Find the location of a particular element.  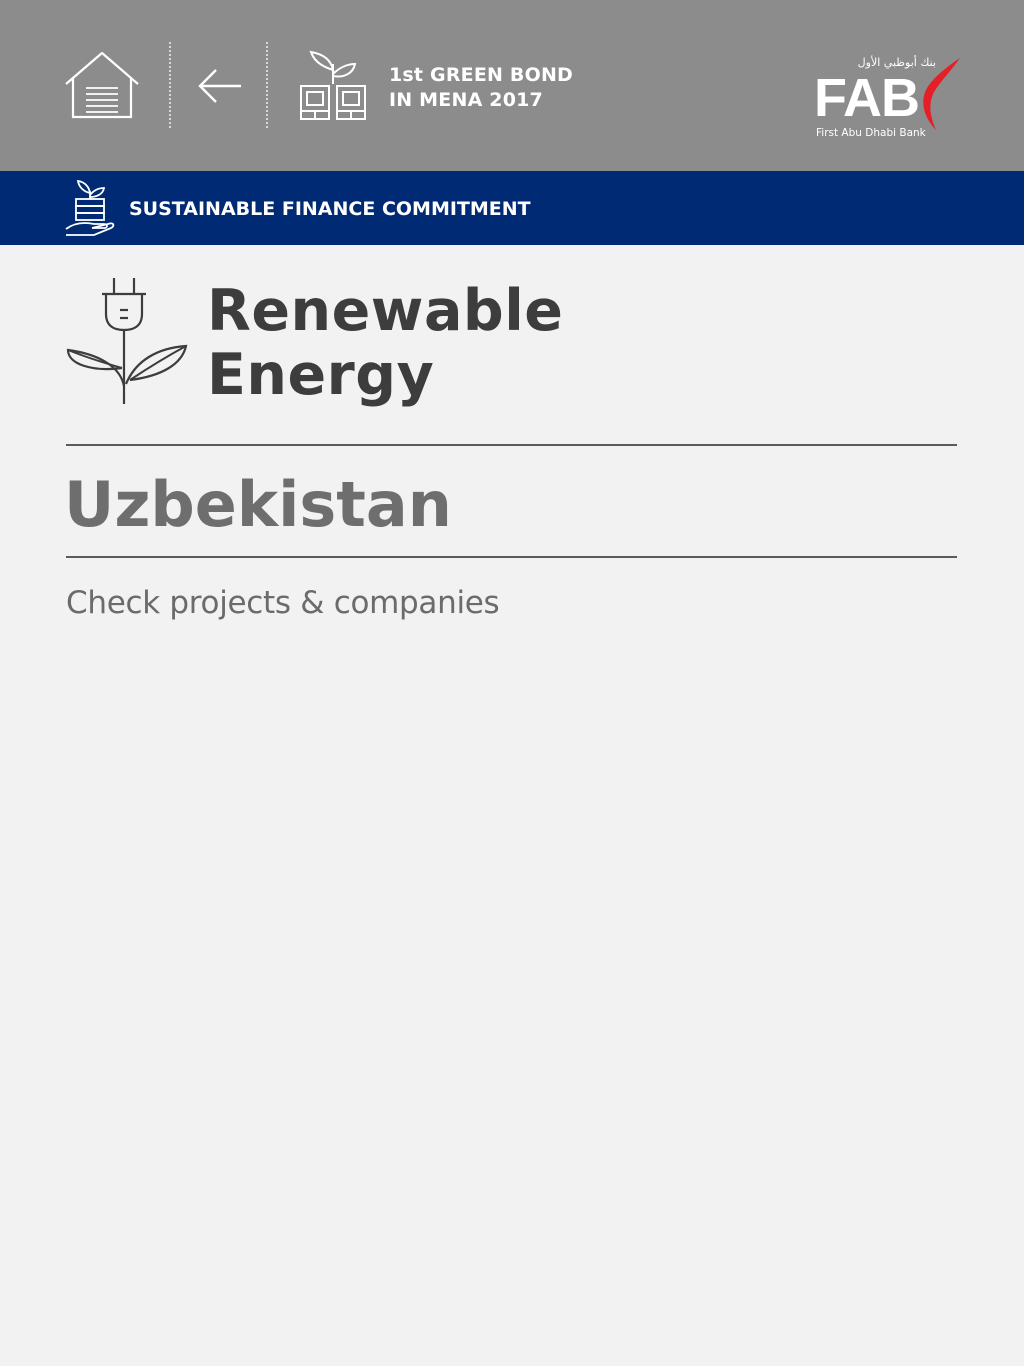

arrow-left-icon is located at coordinates (219, 86).